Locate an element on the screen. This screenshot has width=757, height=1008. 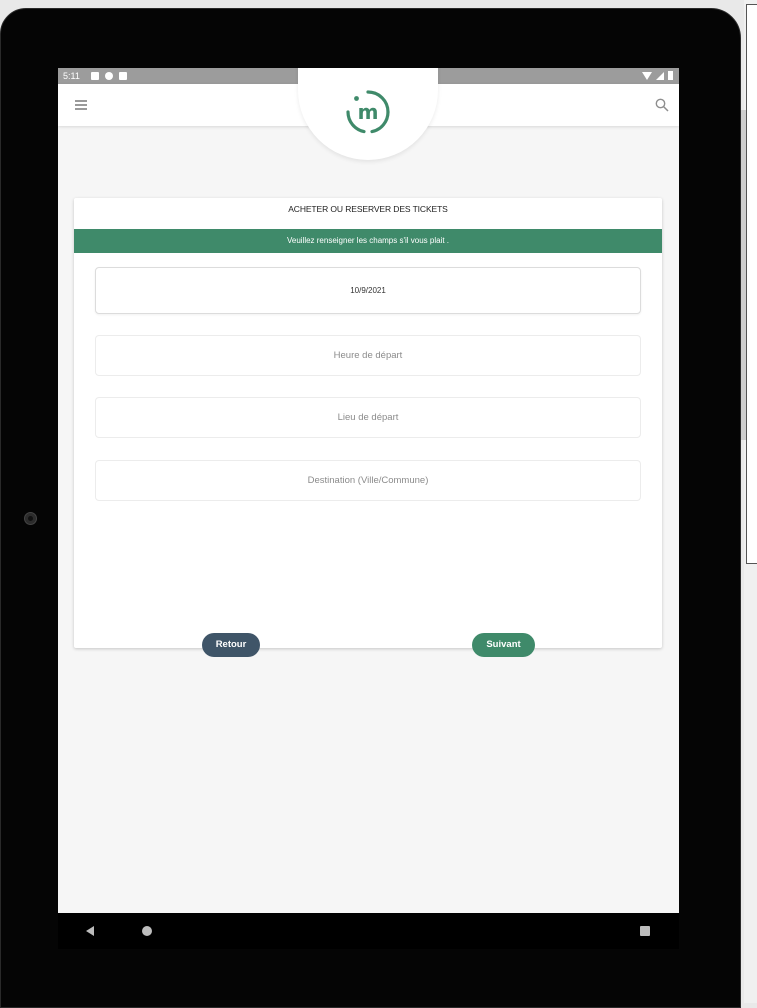
status-time: 5:11 is located at coordinates (71, 76).